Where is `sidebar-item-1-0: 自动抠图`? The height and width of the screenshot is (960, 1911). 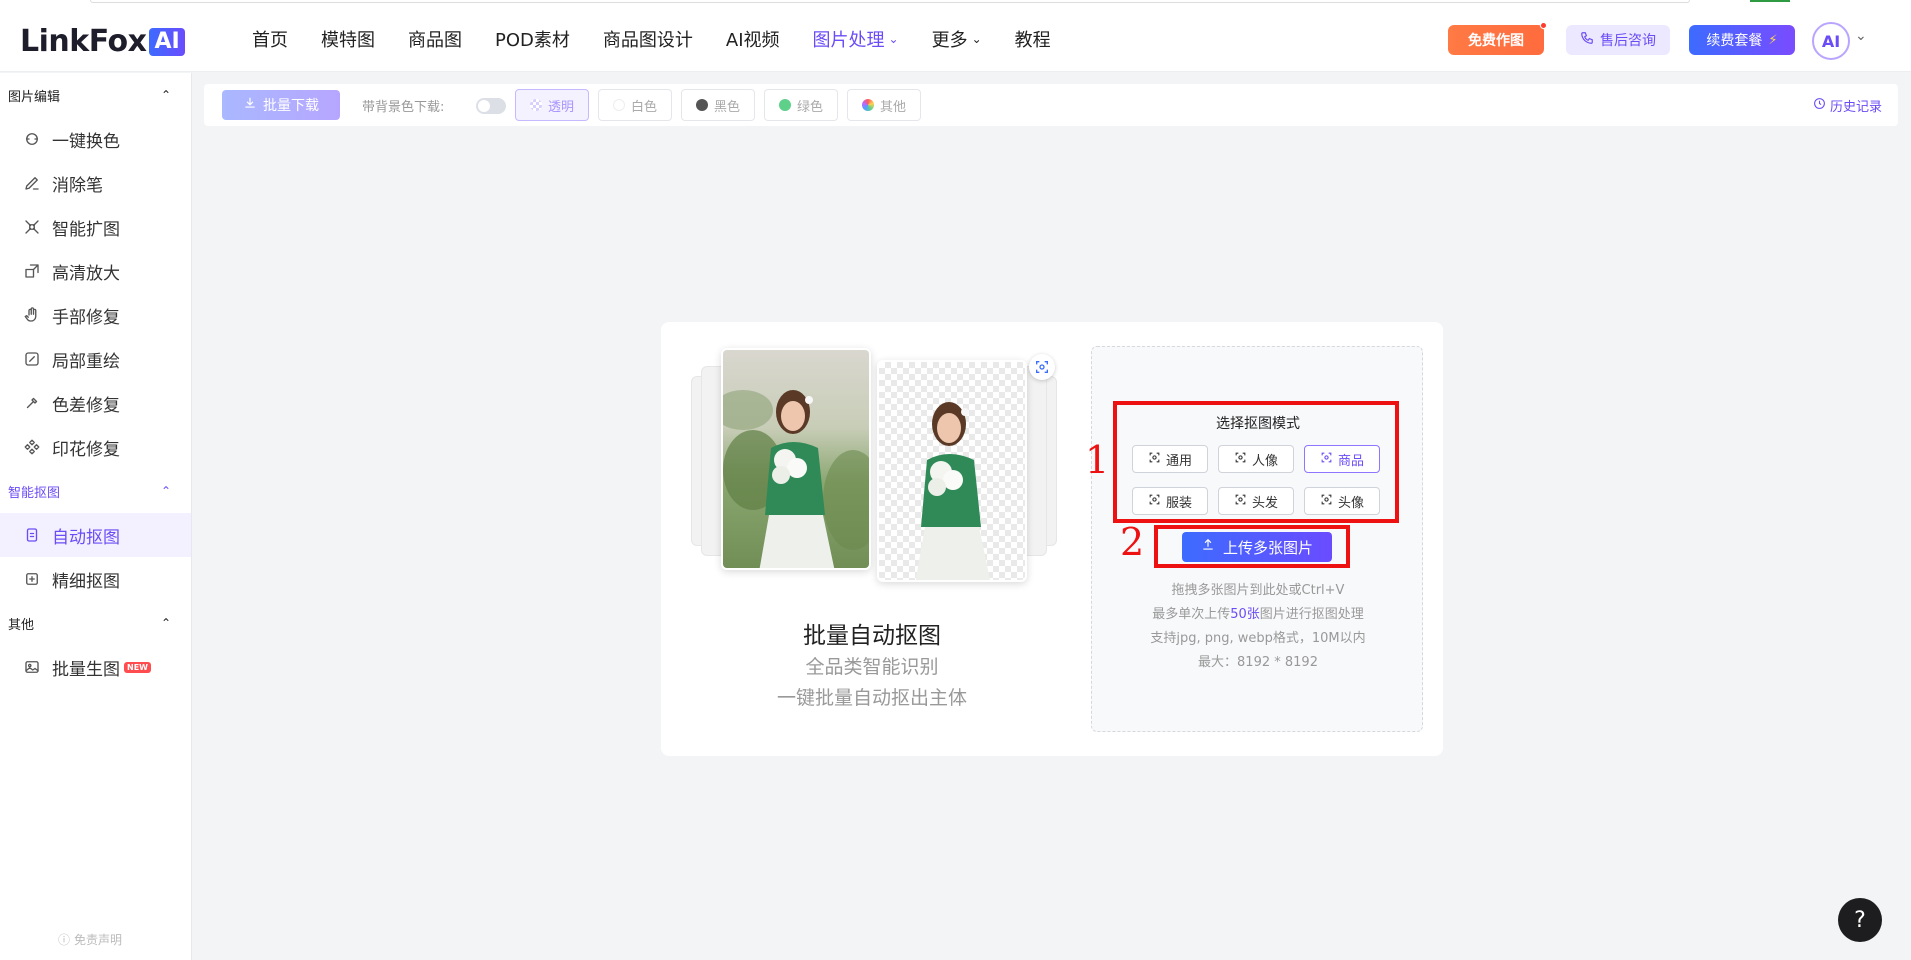 sidebar-item-1-0: 自动抠图 is located at coordinates (95, 535).